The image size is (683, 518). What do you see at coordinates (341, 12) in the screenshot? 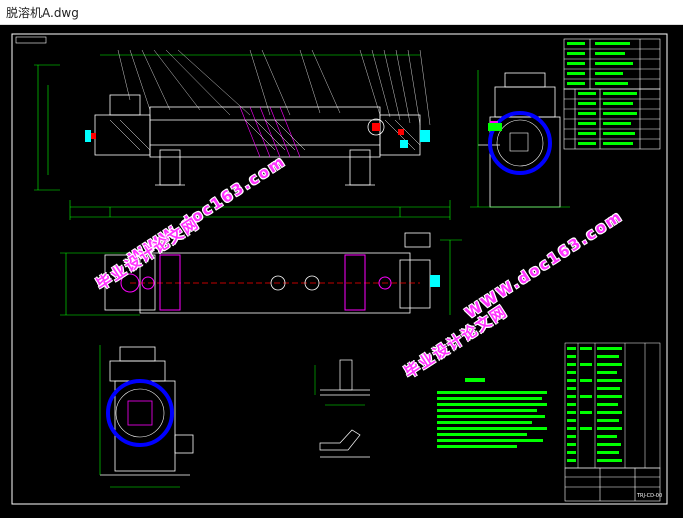
I see `window-titlebar: 脱溶机A.dwg` at bounding box center [341, 12].